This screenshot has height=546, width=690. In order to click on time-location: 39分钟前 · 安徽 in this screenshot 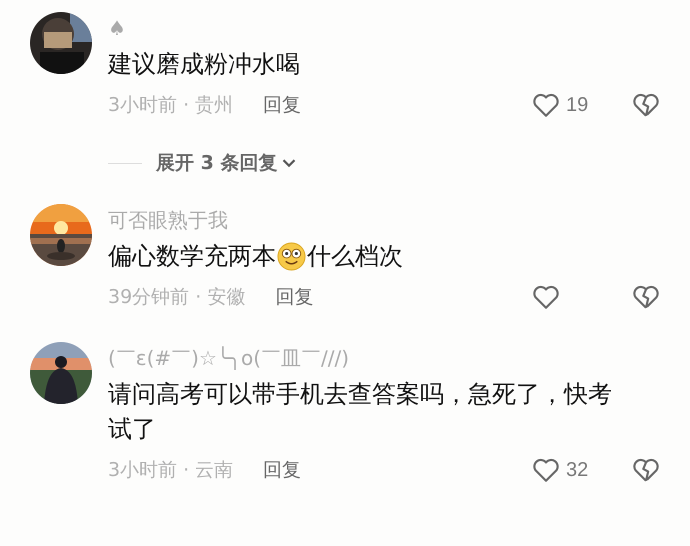, I will do `click(177, 297)`.